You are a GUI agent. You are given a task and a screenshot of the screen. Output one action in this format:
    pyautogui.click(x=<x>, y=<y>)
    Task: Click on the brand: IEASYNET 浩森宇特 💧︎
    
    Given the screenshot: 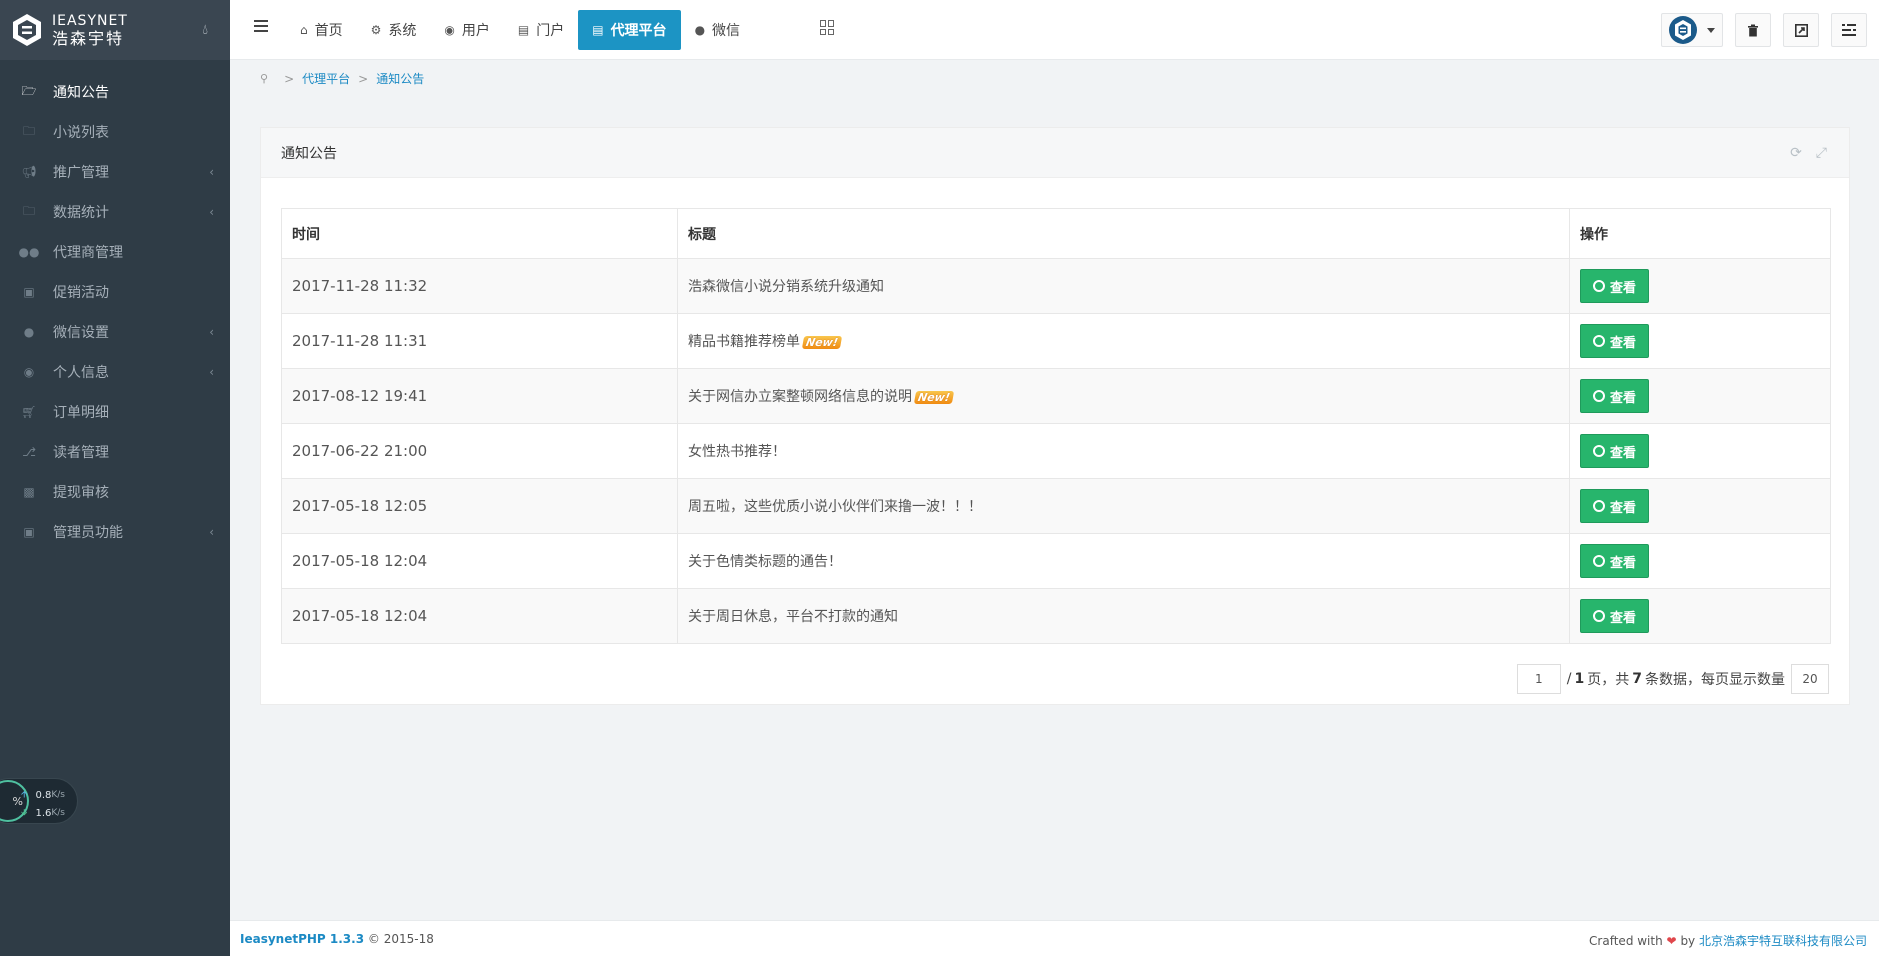 What is the action you would take?
    pyautogui.click(x=115, y=30)
    